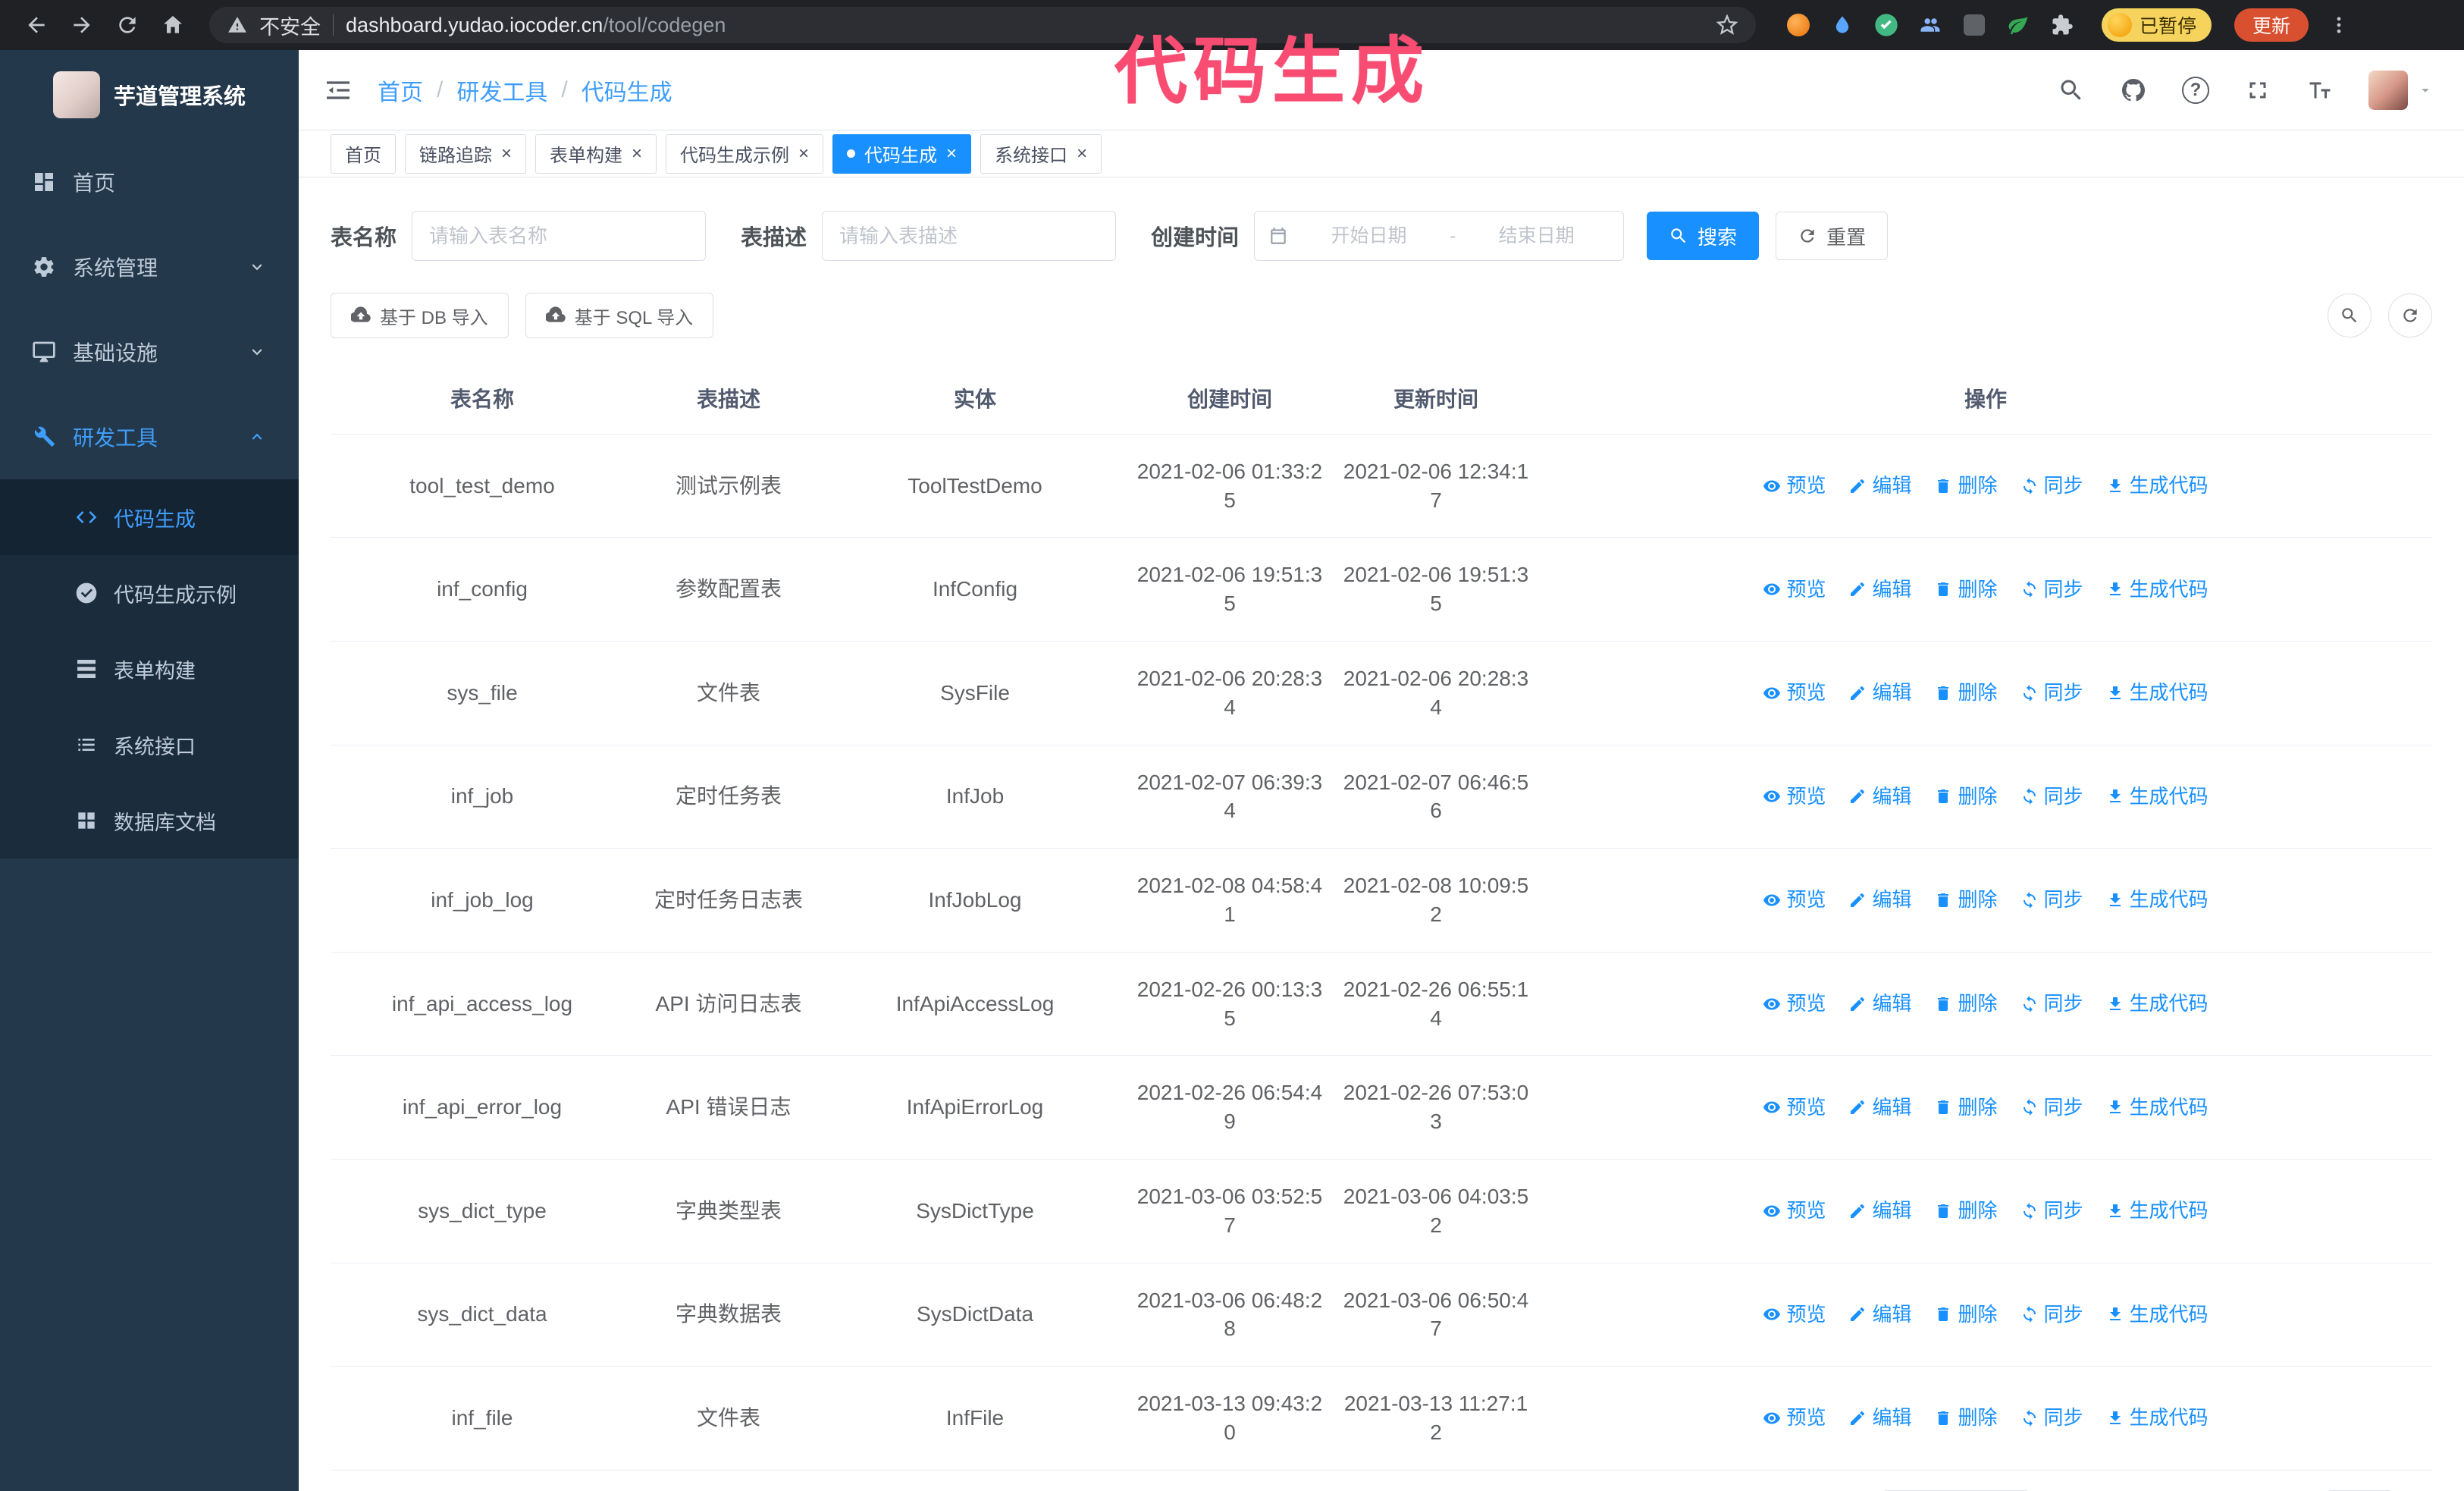 The width and height of the screenshot is (2464, 1491). What do you see at coordinates (1727, 25) in the screenshot?
I see `bookmark-star-icon` at bounding box center [1727, 25].